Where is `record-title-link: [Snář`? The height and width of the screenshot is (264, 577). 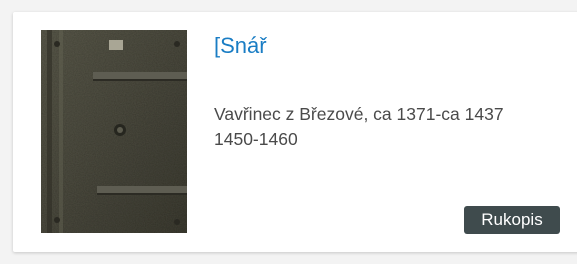 record-title-link: [Snář is located at coordinates (240, 46).